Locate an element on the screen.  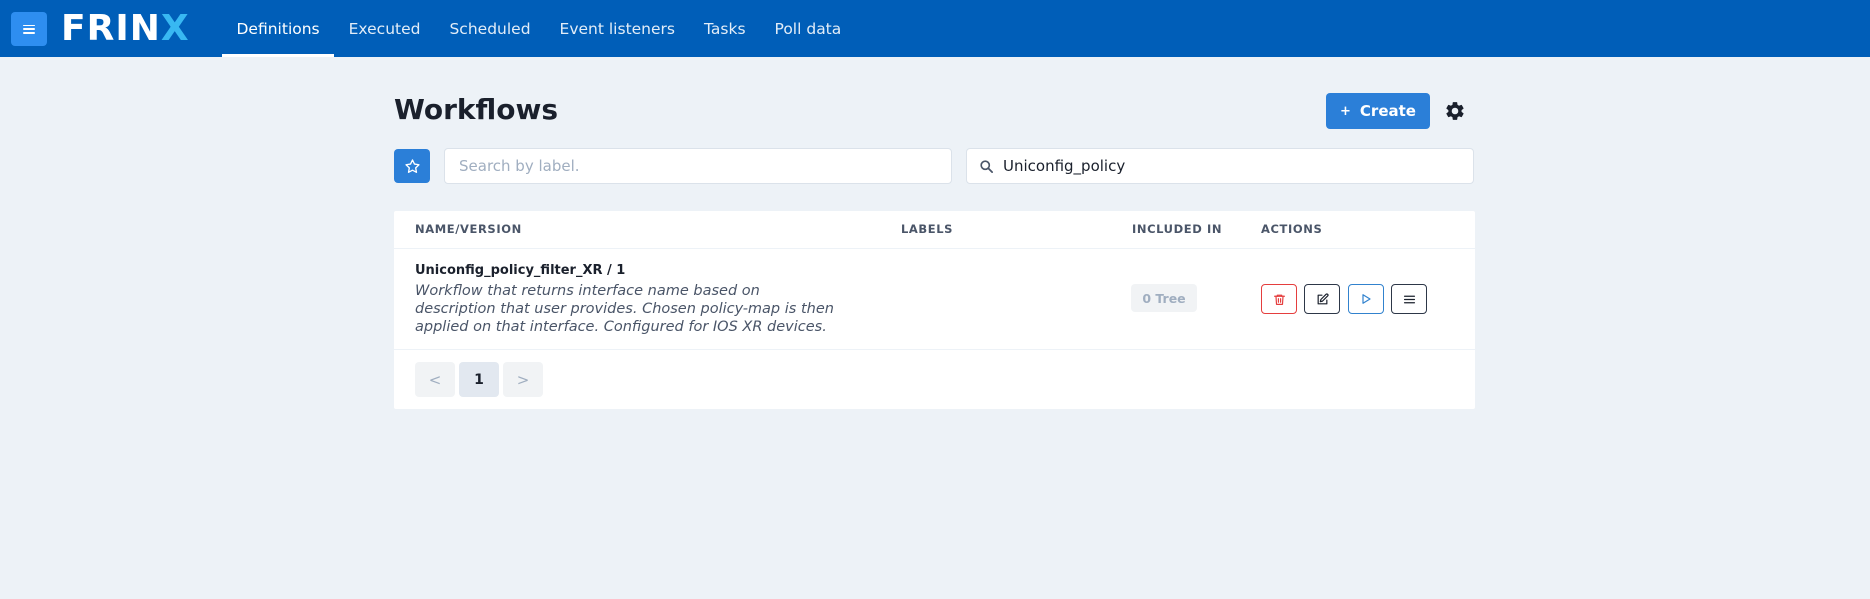
hamburger-icon is located at coordinates (29, 29).